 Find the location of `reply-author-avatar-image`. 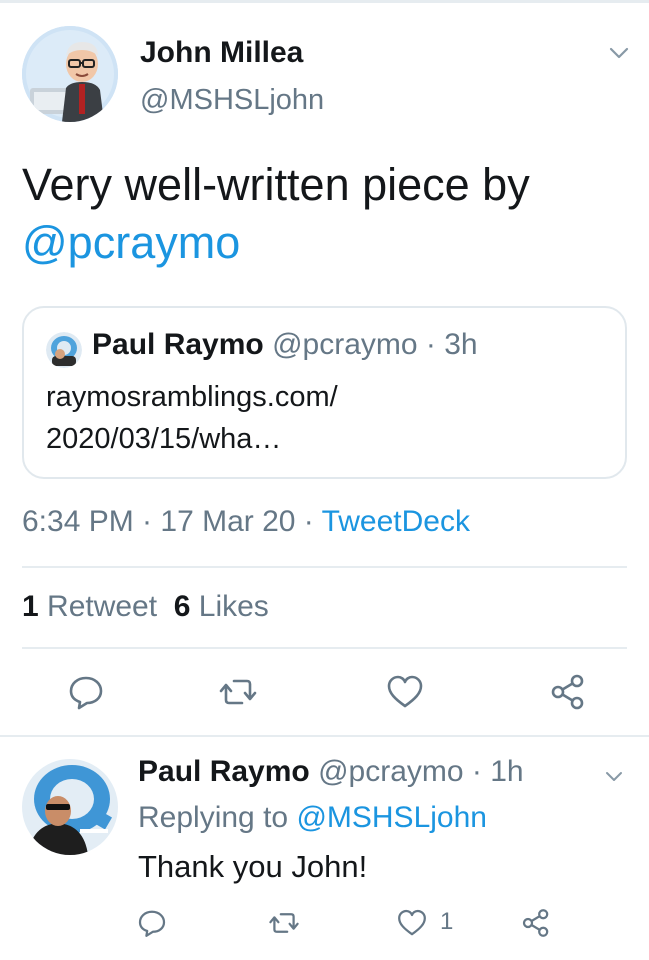

reply-author-avatar-image is located at coordinates (70, 807).